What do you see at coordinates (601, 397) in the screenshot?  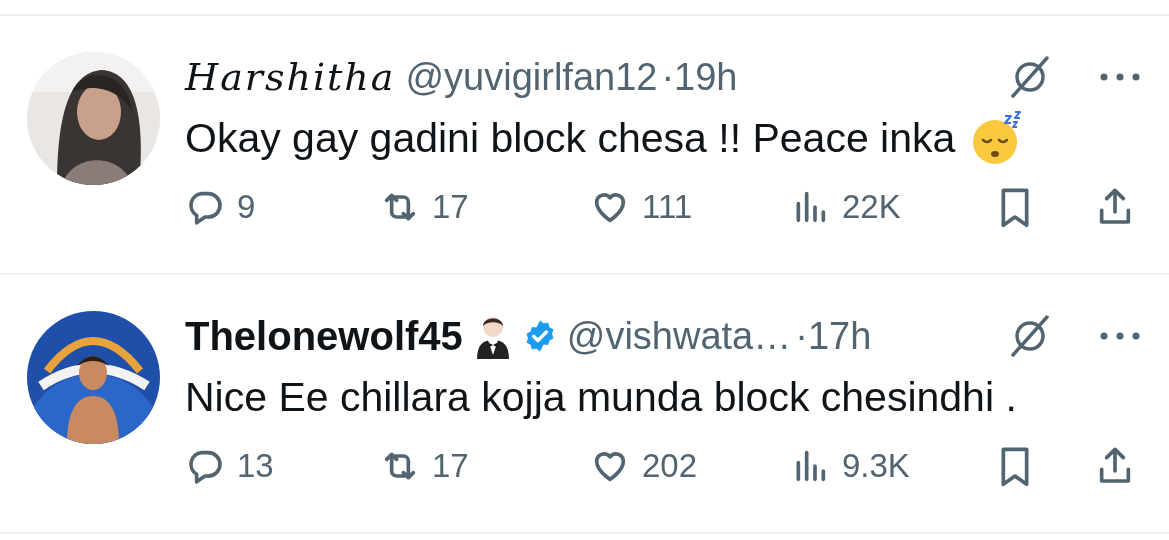 I see `post-text: Nice Ee chillara kojja munda block chesindhi .` at bounding box center [601, 397].